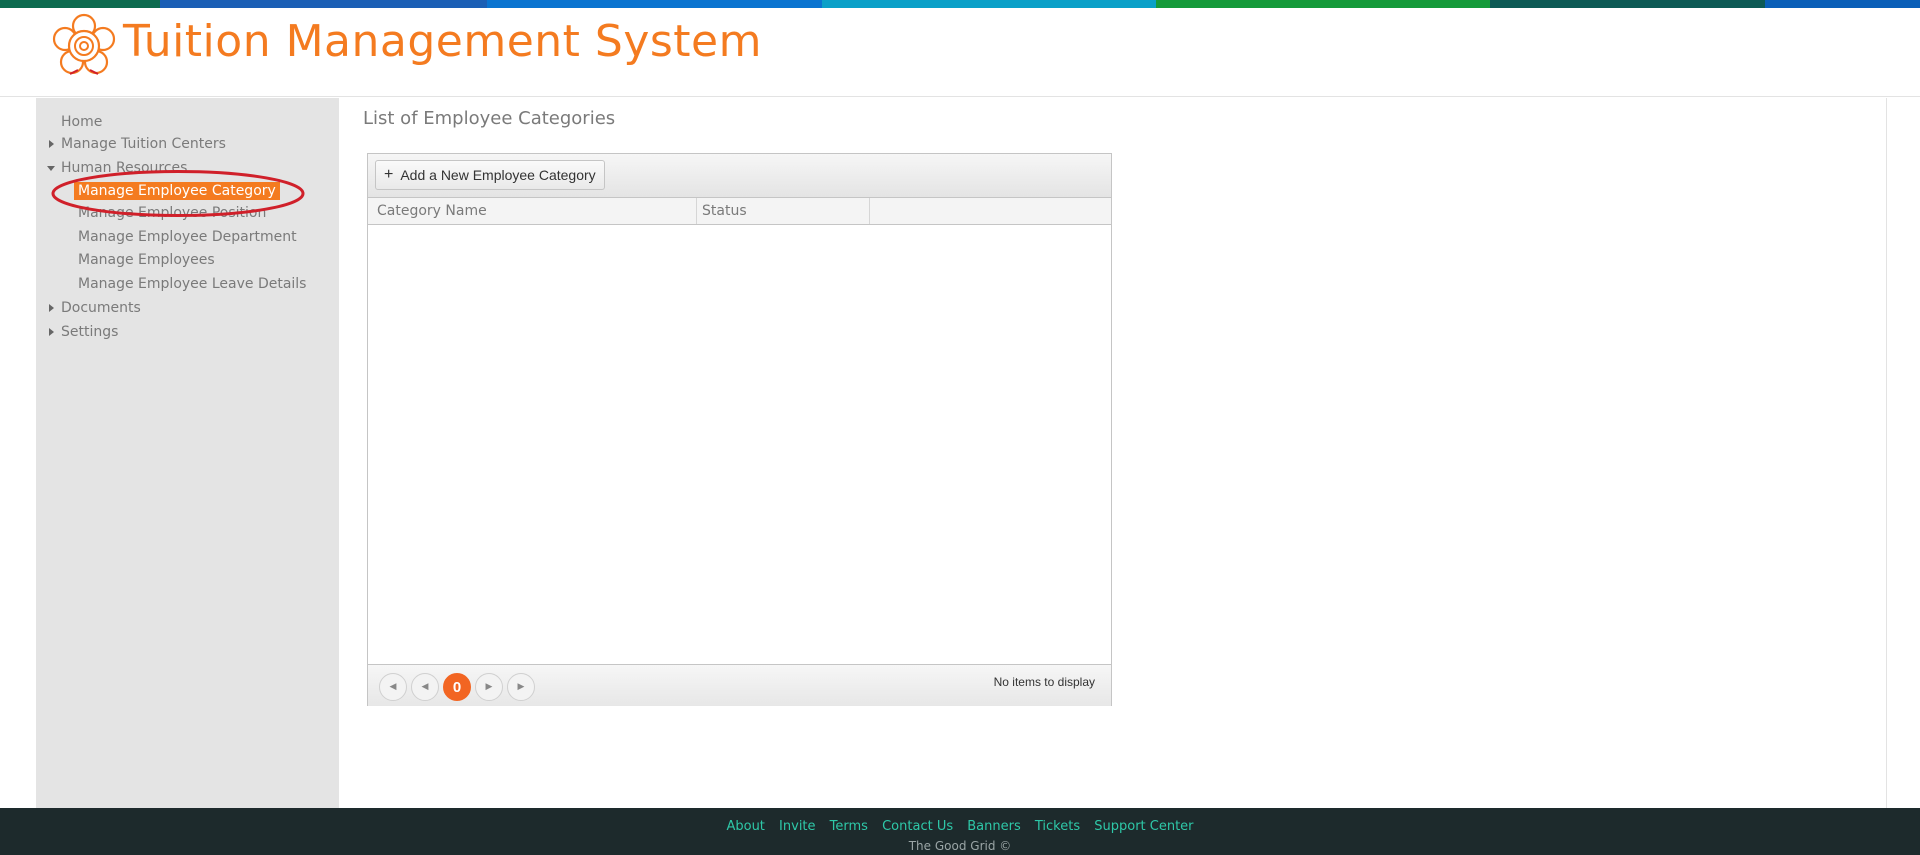 This screenshot has height=855, width=1920. I want to click on grid-toolbar: + Add a New Employee Category, so click(739, 176).